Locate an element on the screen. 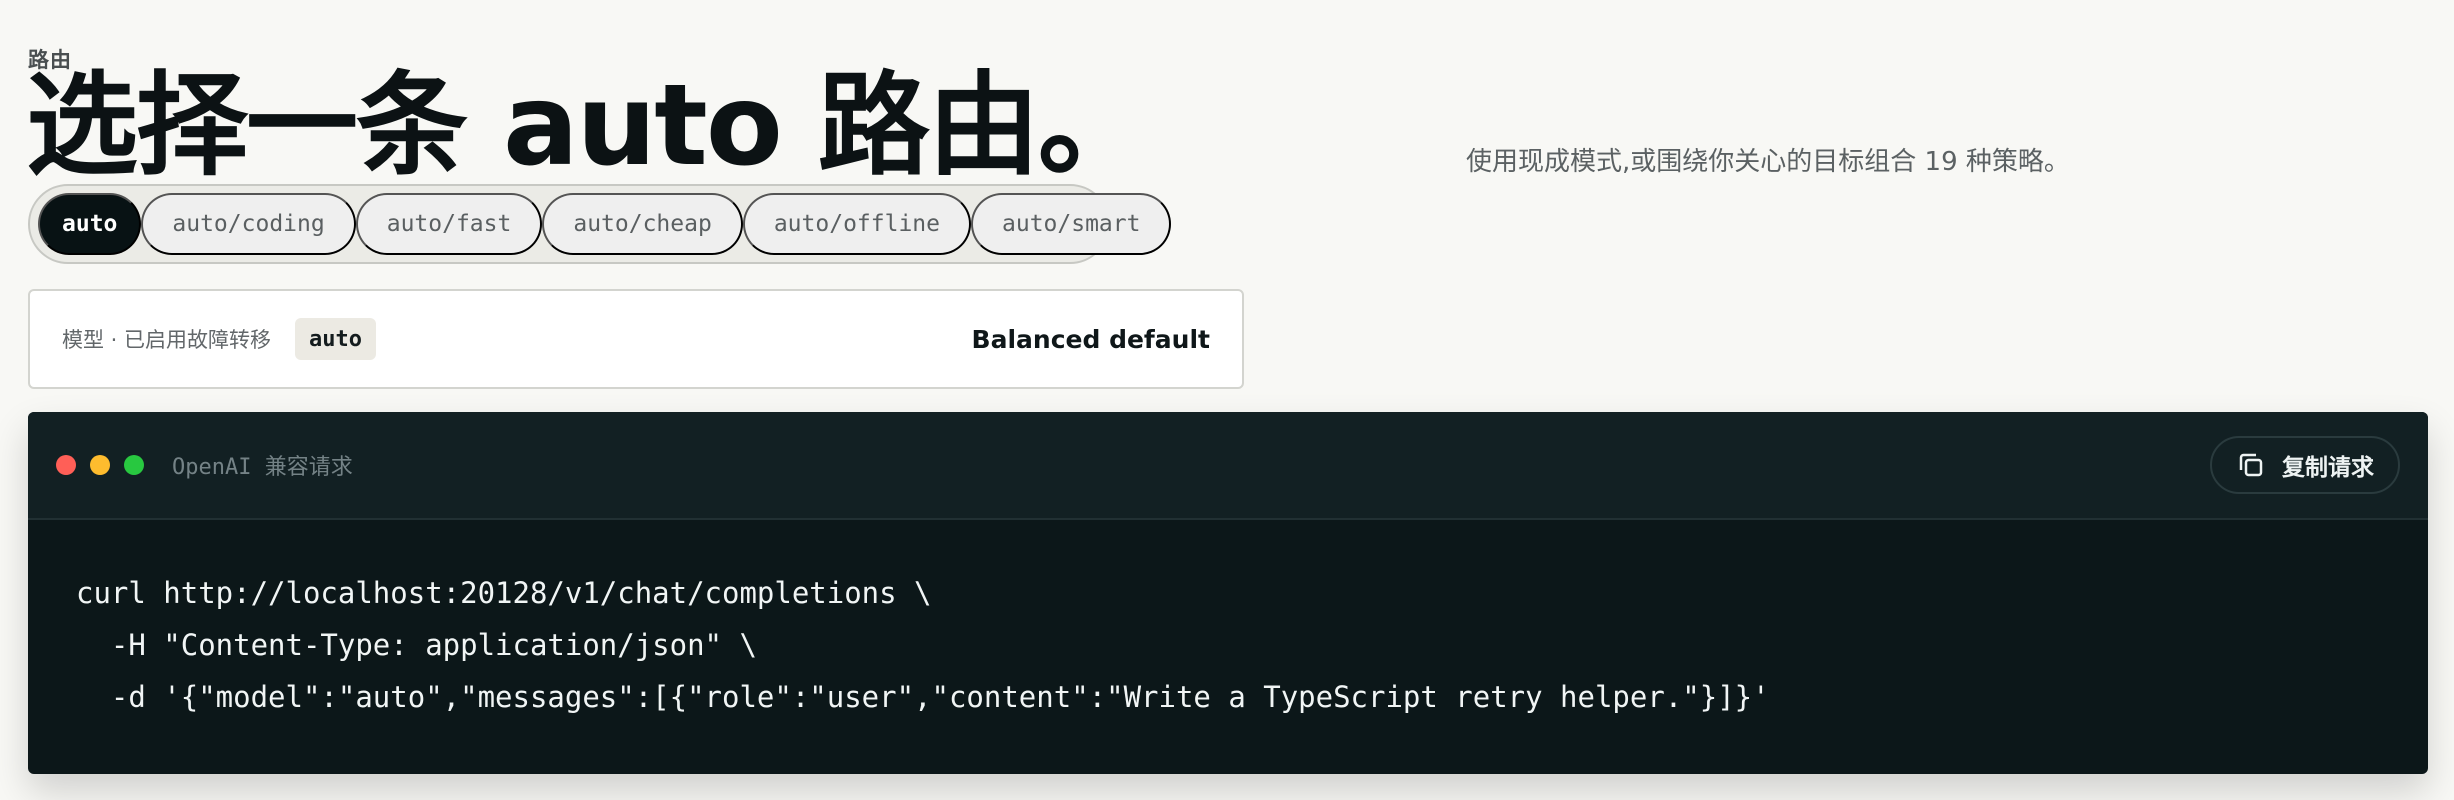 The width and height of the screenshot is (2454, 800). route-tab-auto-fast: auto/fast is located at coordinates (449, 224).